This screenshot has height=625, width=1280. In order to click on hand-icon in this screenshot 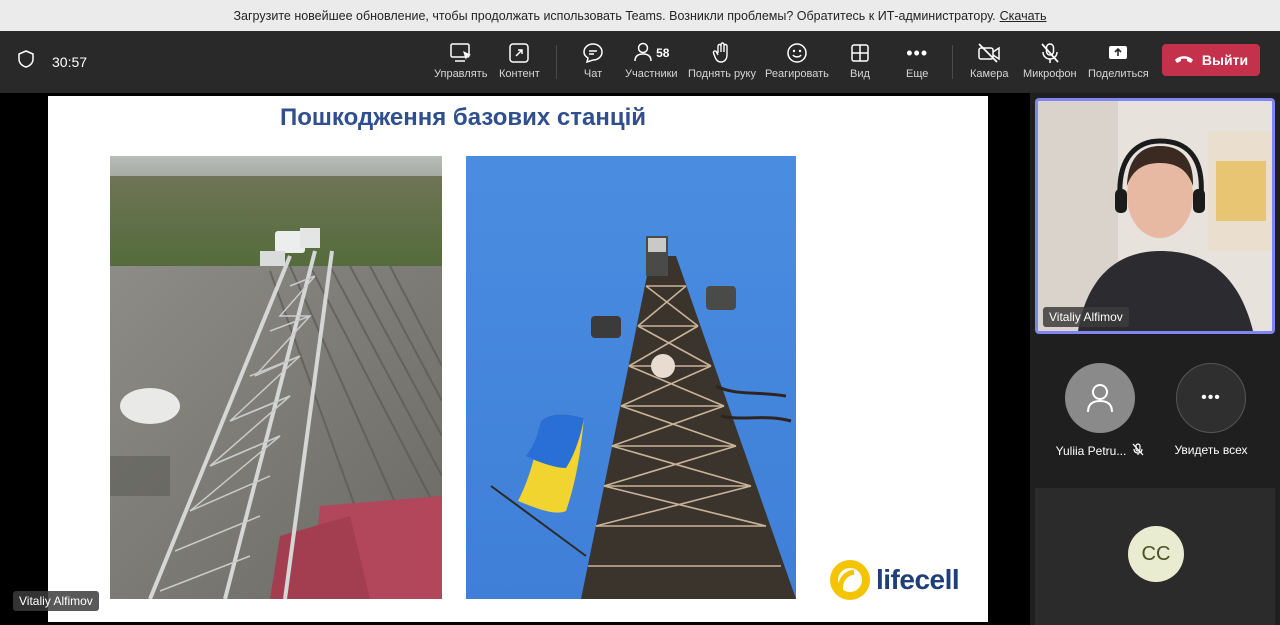, I will do `click(722, 53)`.